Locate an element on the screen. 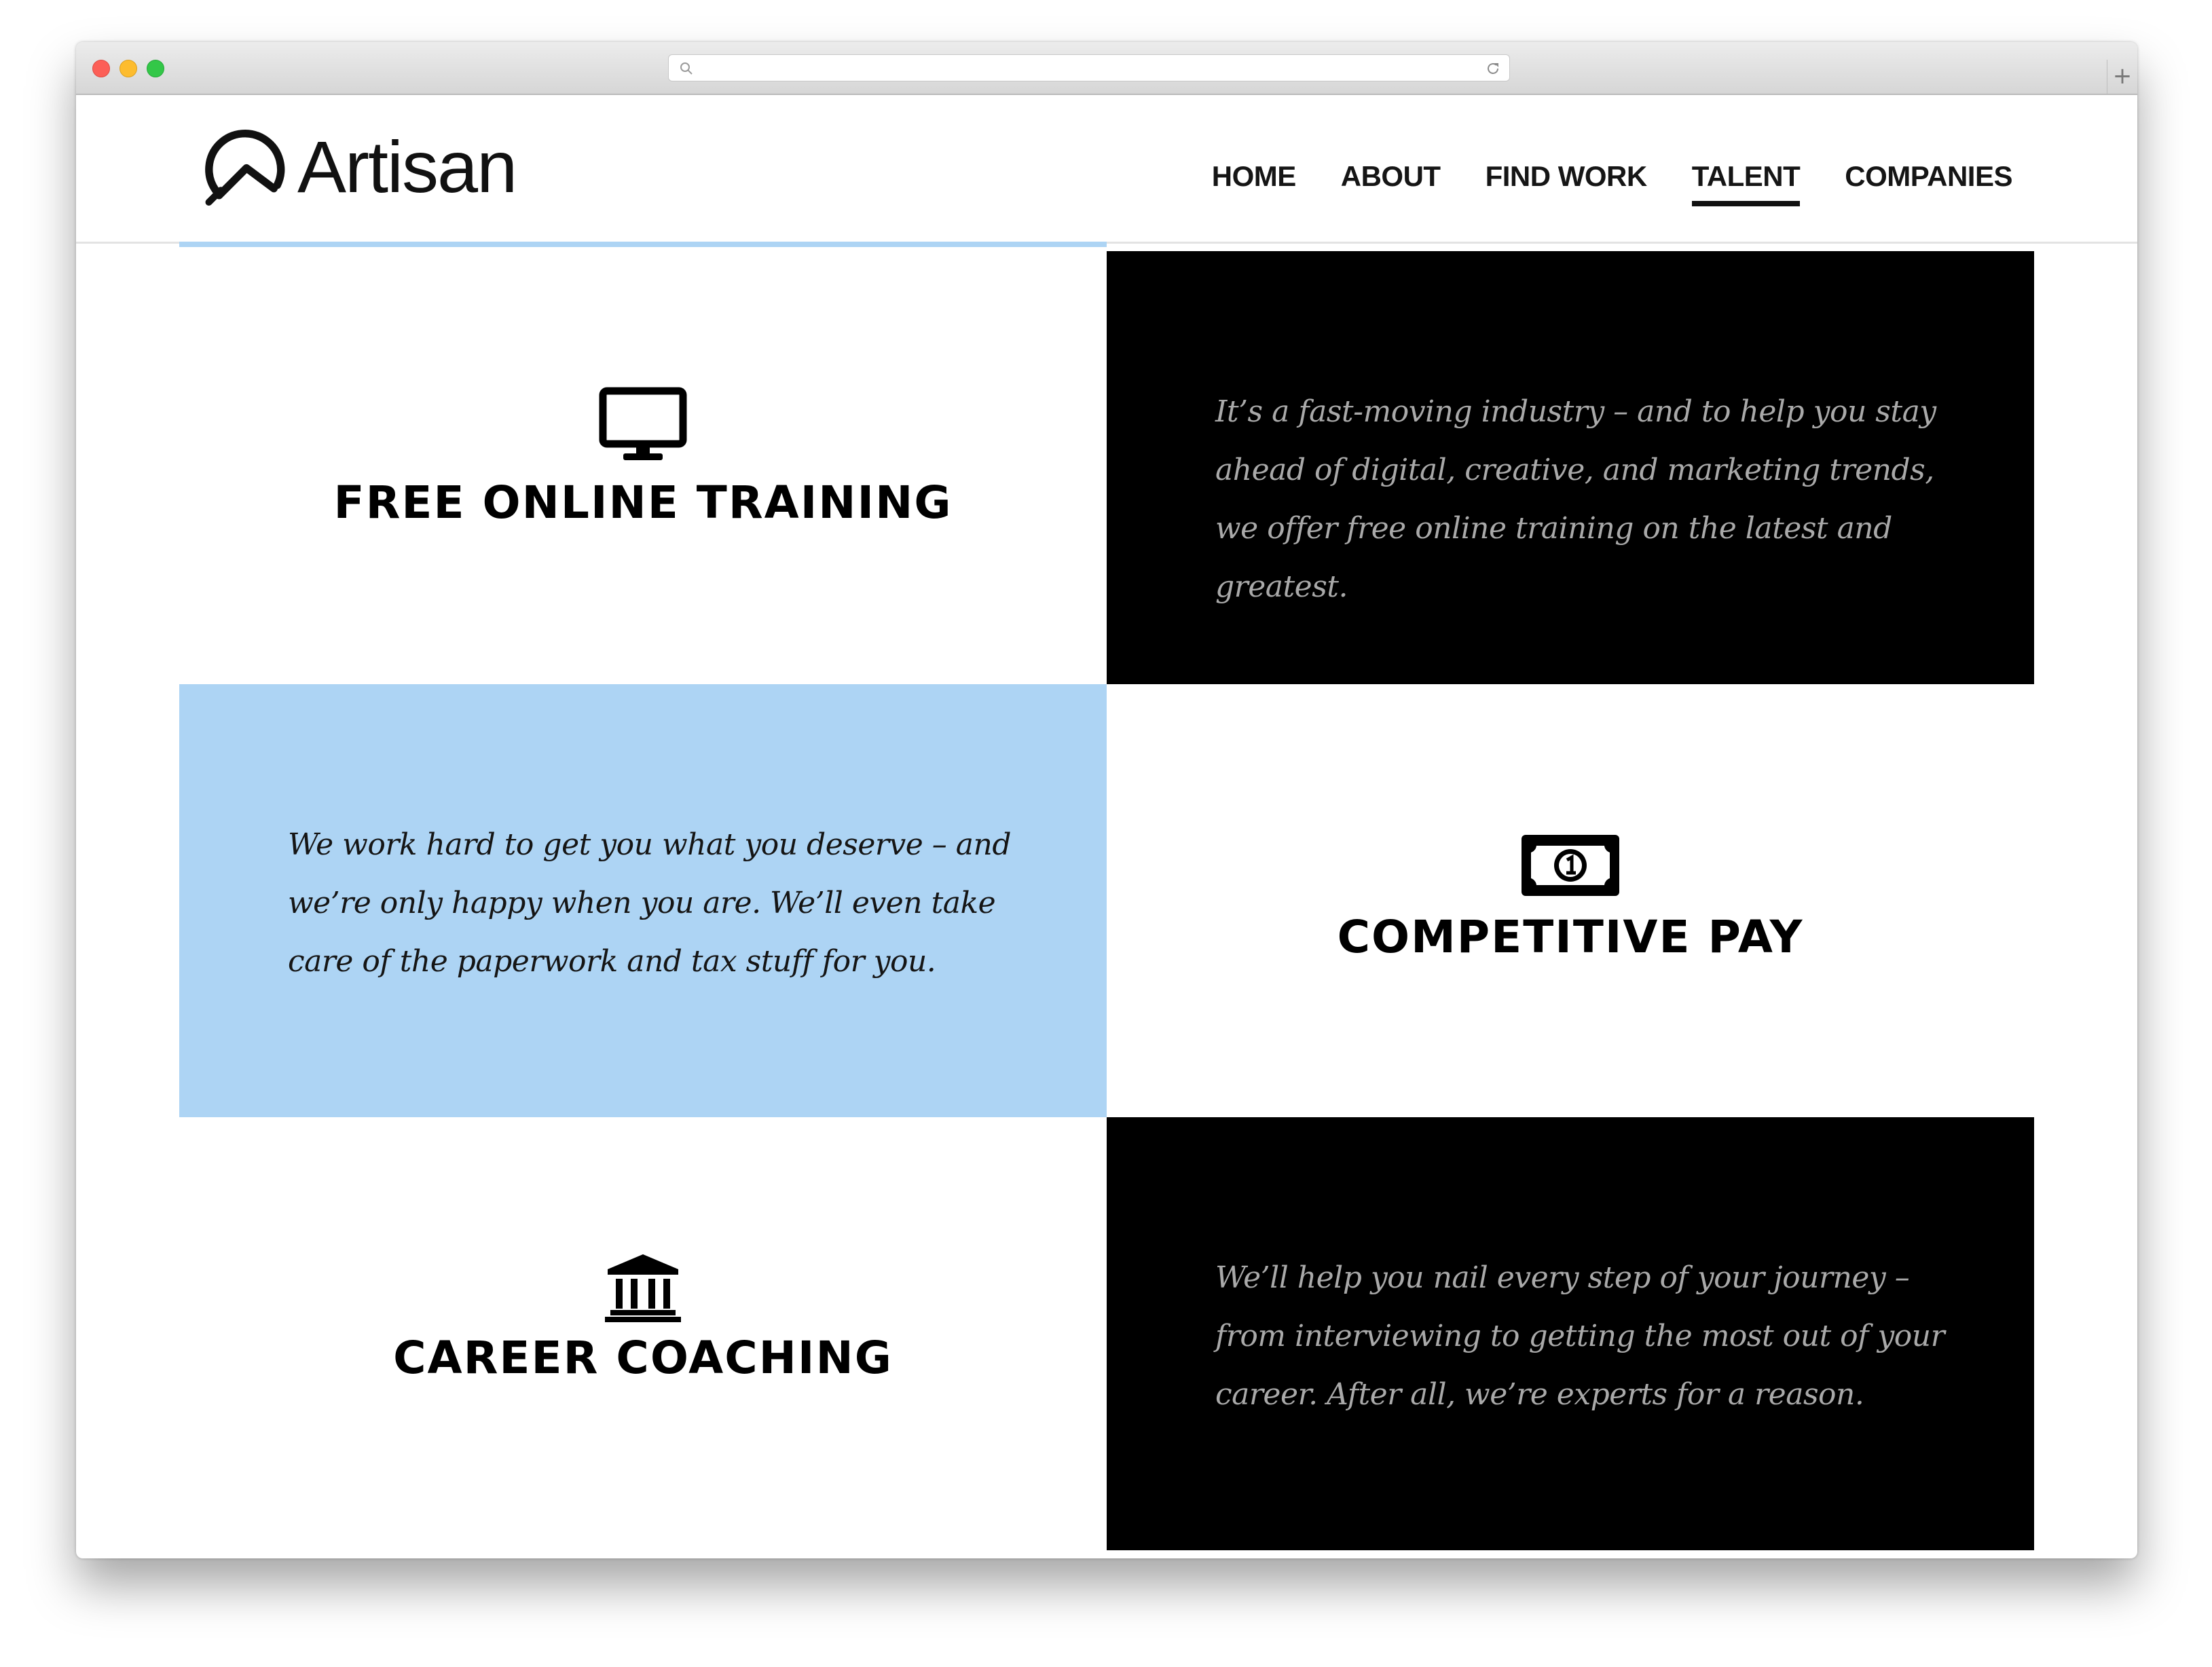 The width and height of the screenshot is (2212, 1667). logo-text: Artisan is located at coordinates (407, 166).